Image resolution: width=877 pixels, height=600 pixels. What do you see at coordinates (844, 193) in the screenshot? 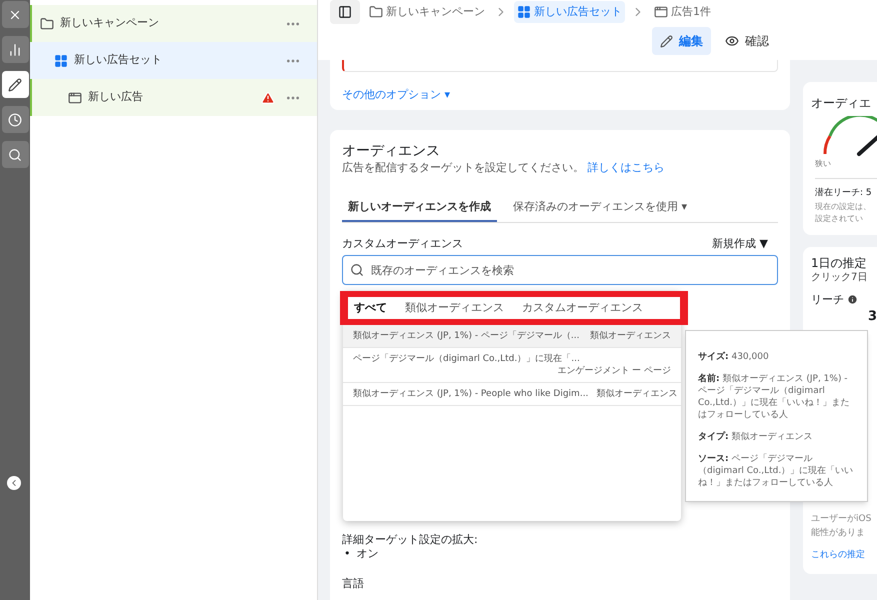
I see `potential-reach: 潜在リーチ: 5` at bounding box center [844, 193].